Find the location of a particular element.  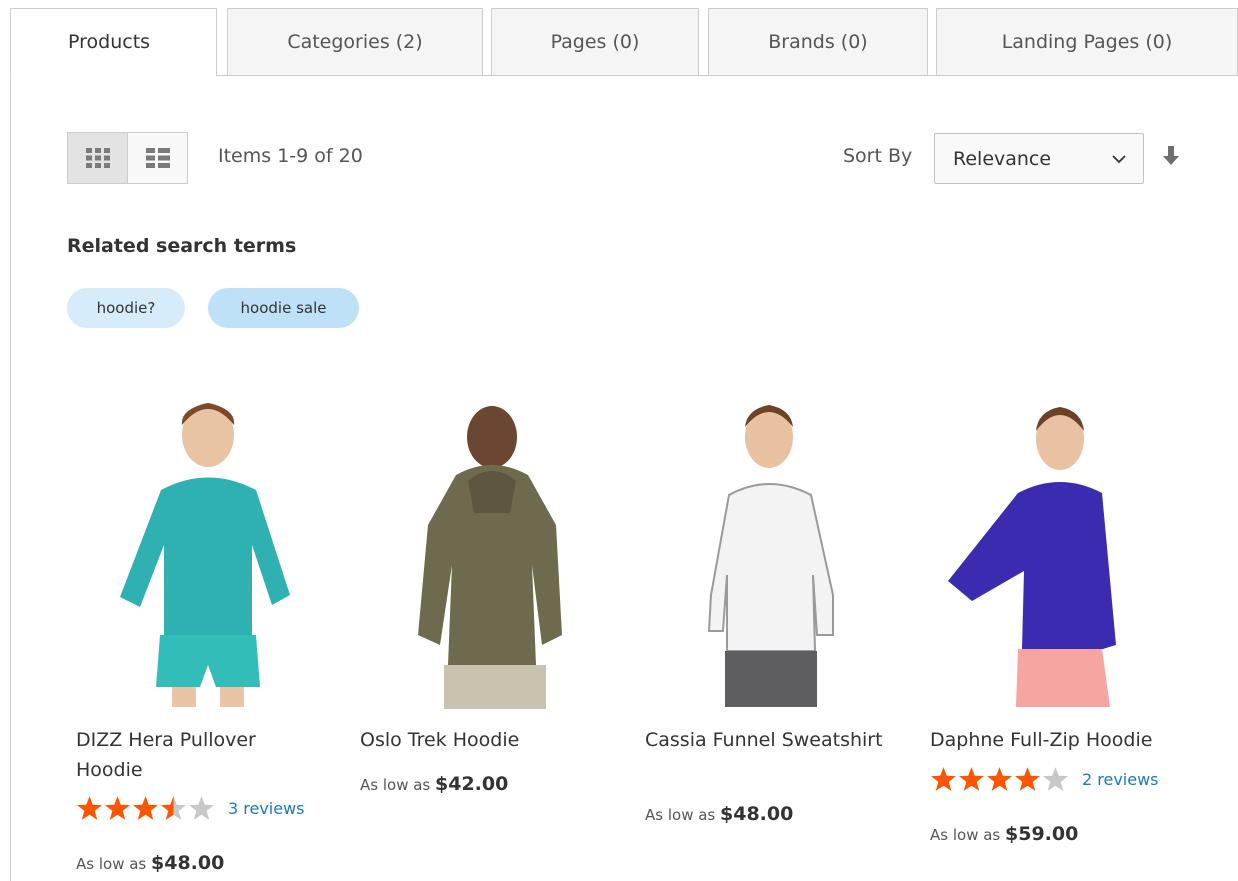

related-term-chip: hoodie? is located at coordinates (126, 308).